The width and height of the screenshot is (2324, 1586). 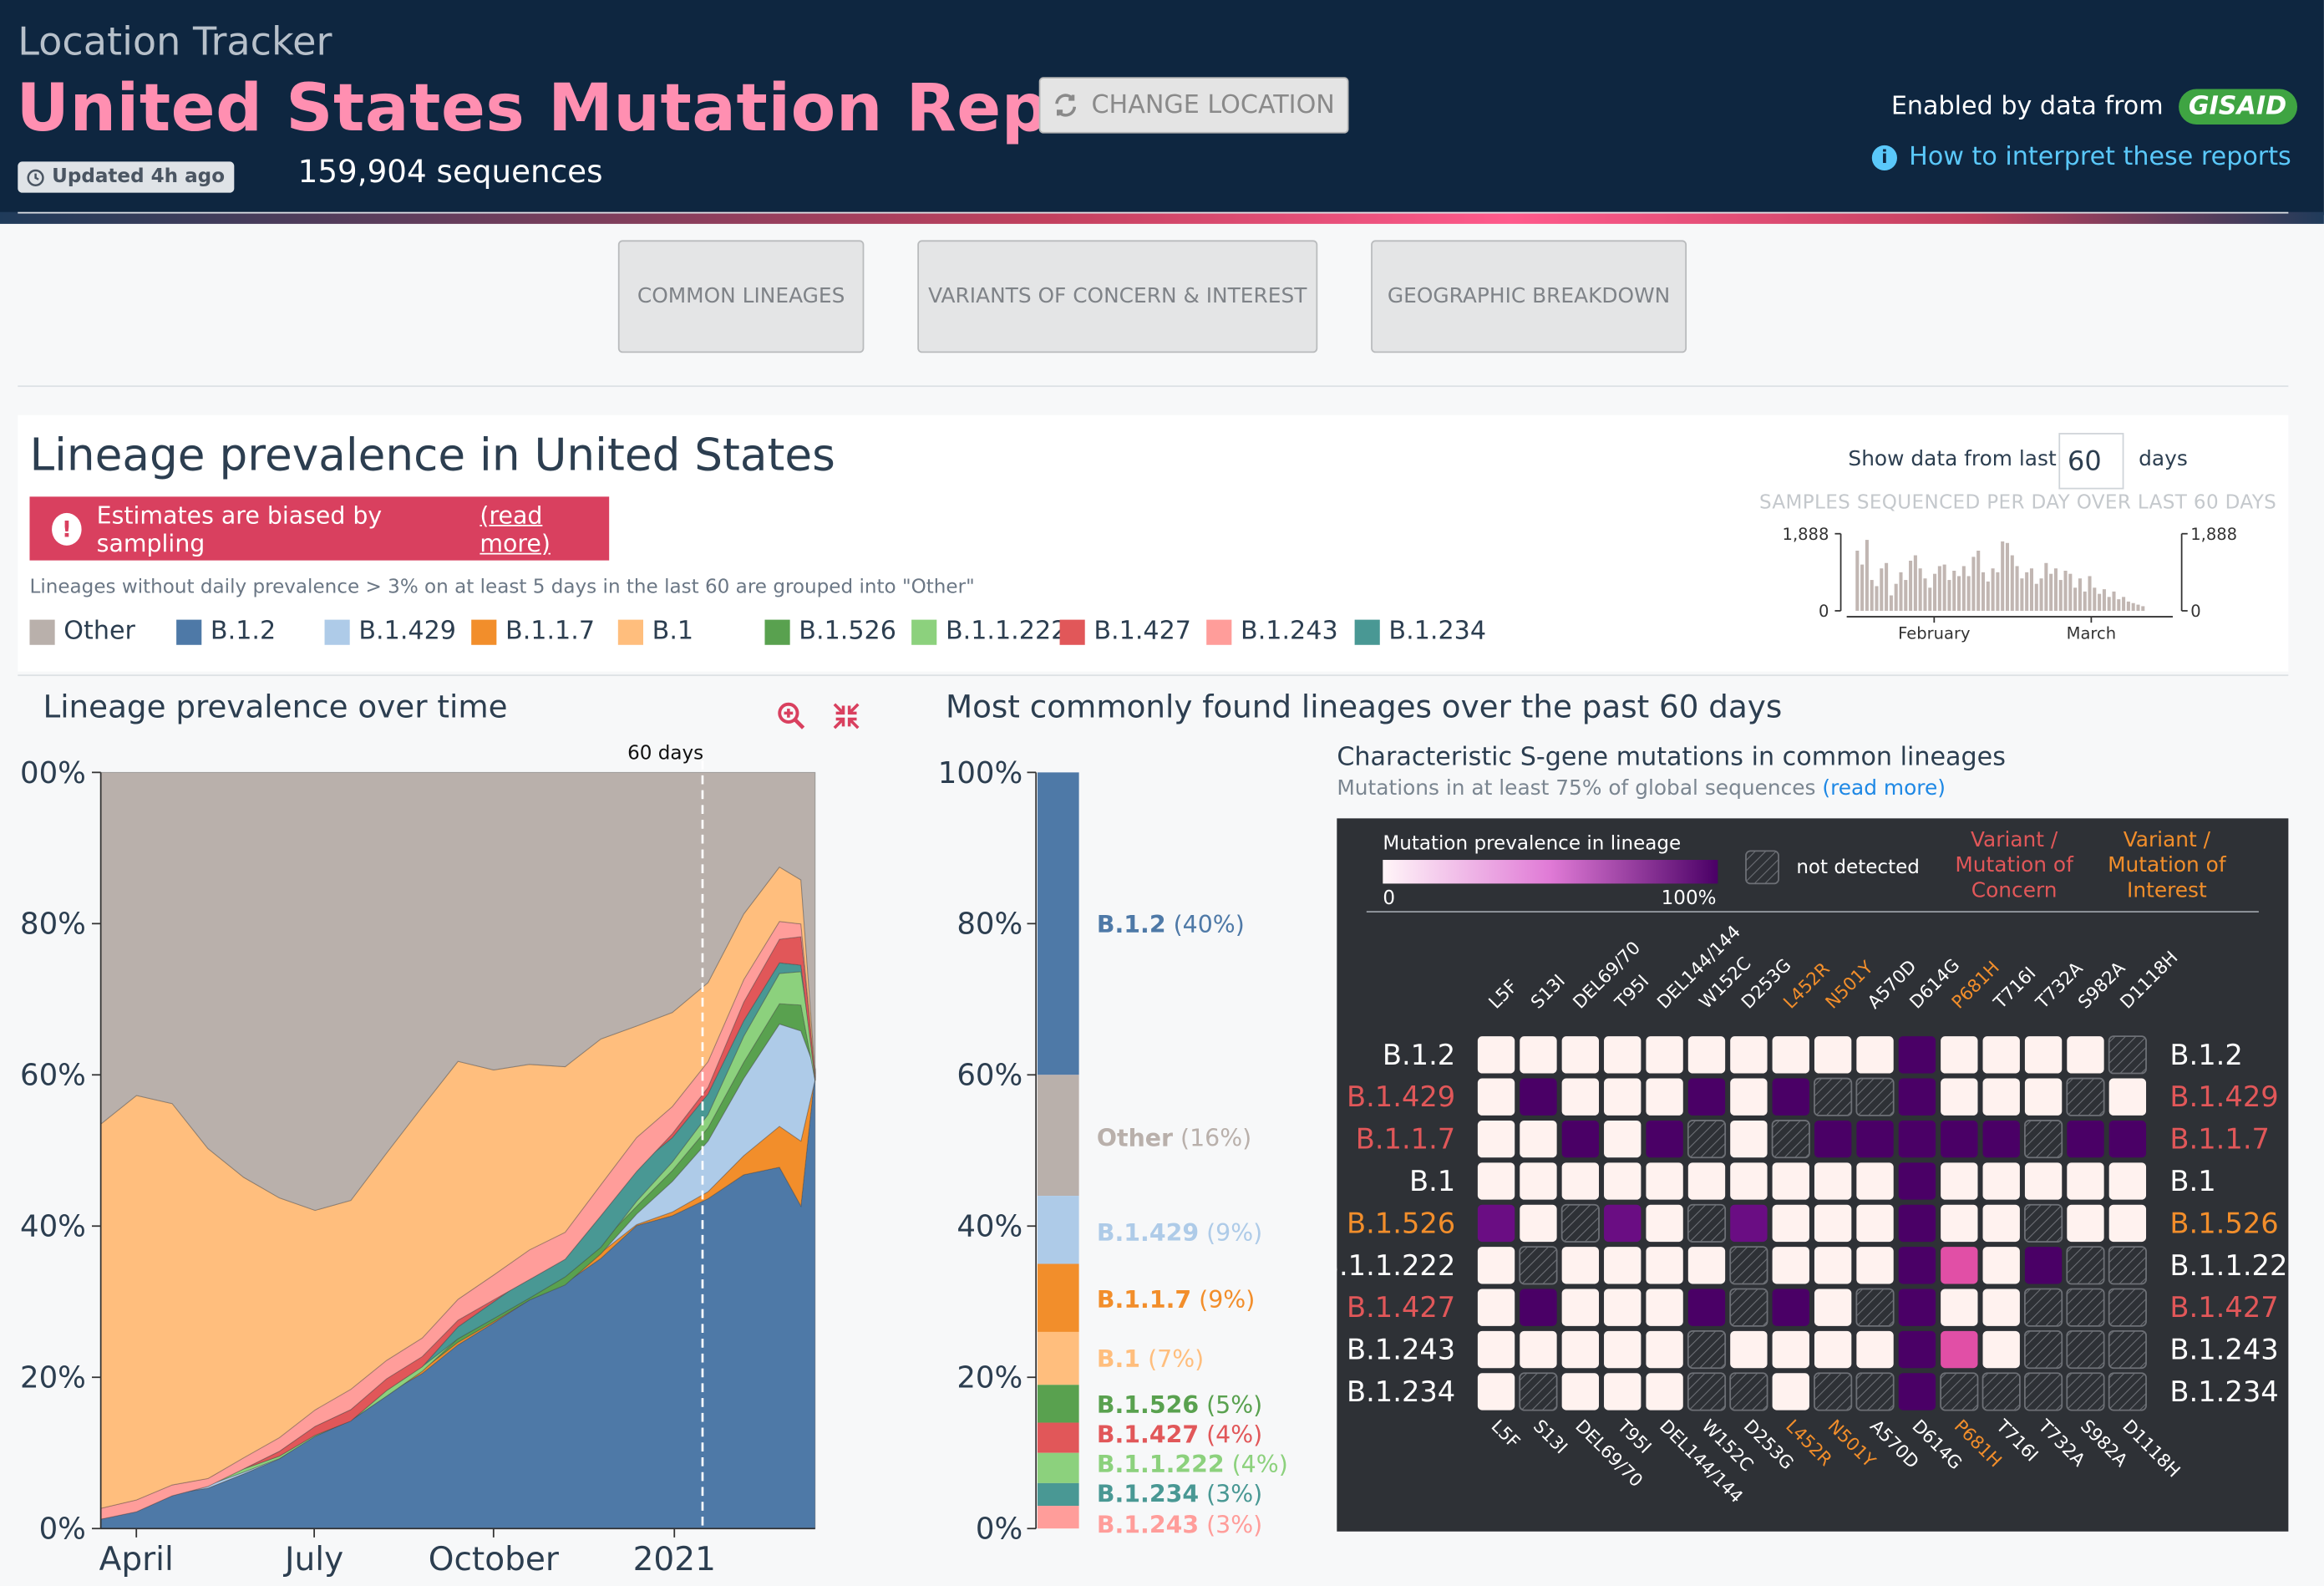 What do you see at coordinates (390, 632) in the screenshot?
I see `legend-item: B.1.429` at bounding box center [390, 632].